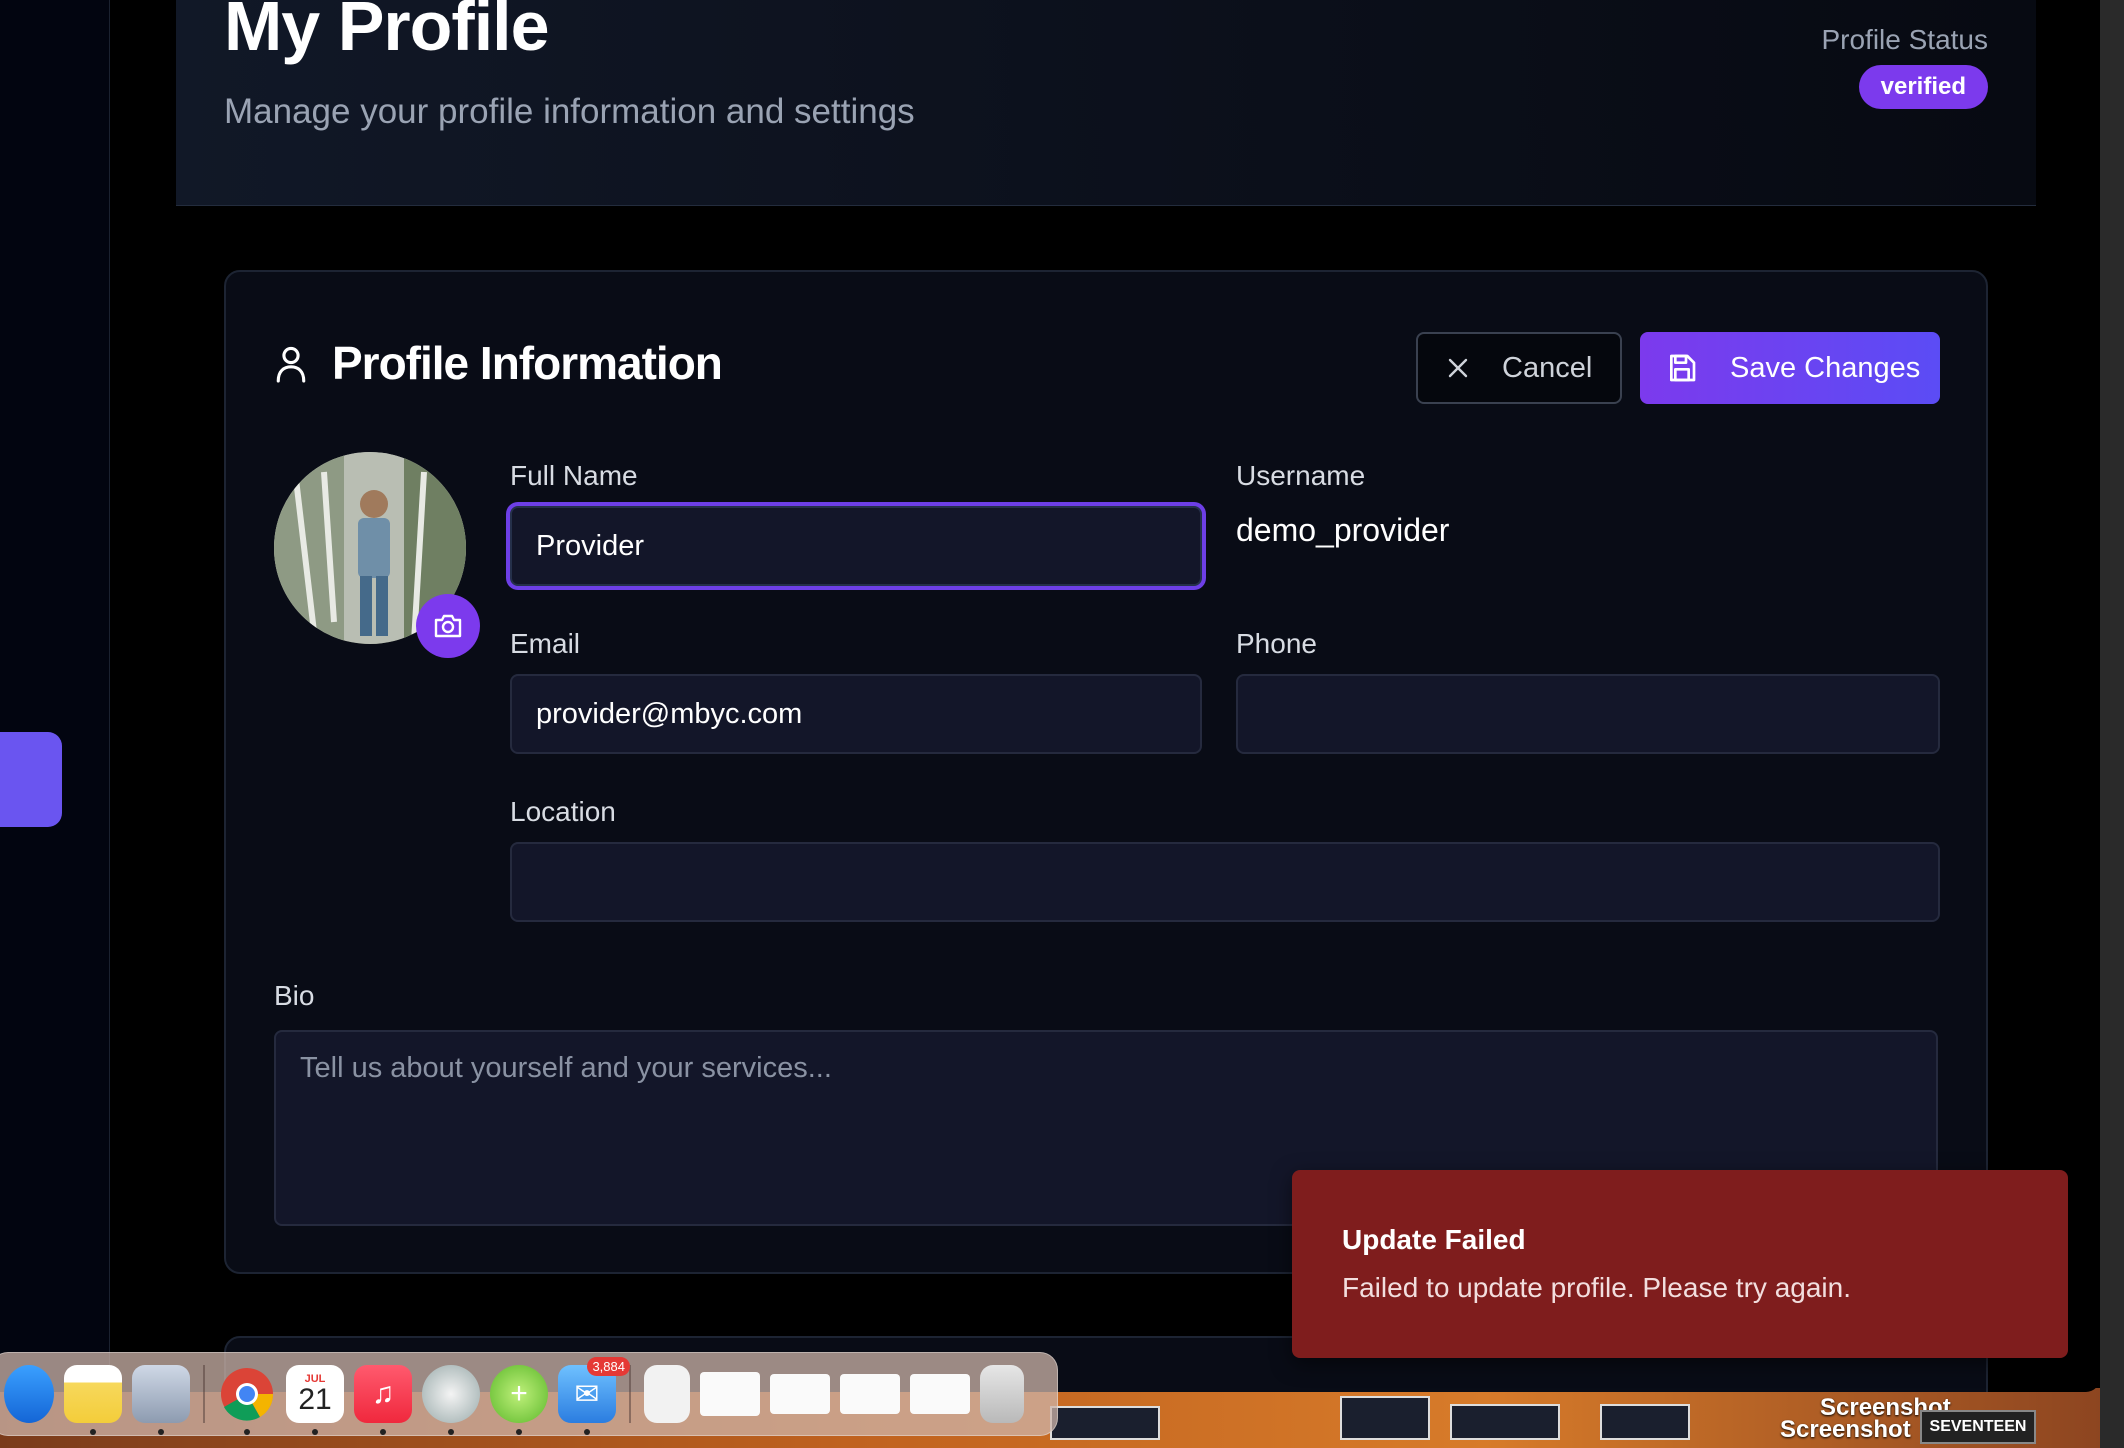  Describe the element at coordinates (667, 1394) in the screenshot. I see `pdf-file-icon` at that location.